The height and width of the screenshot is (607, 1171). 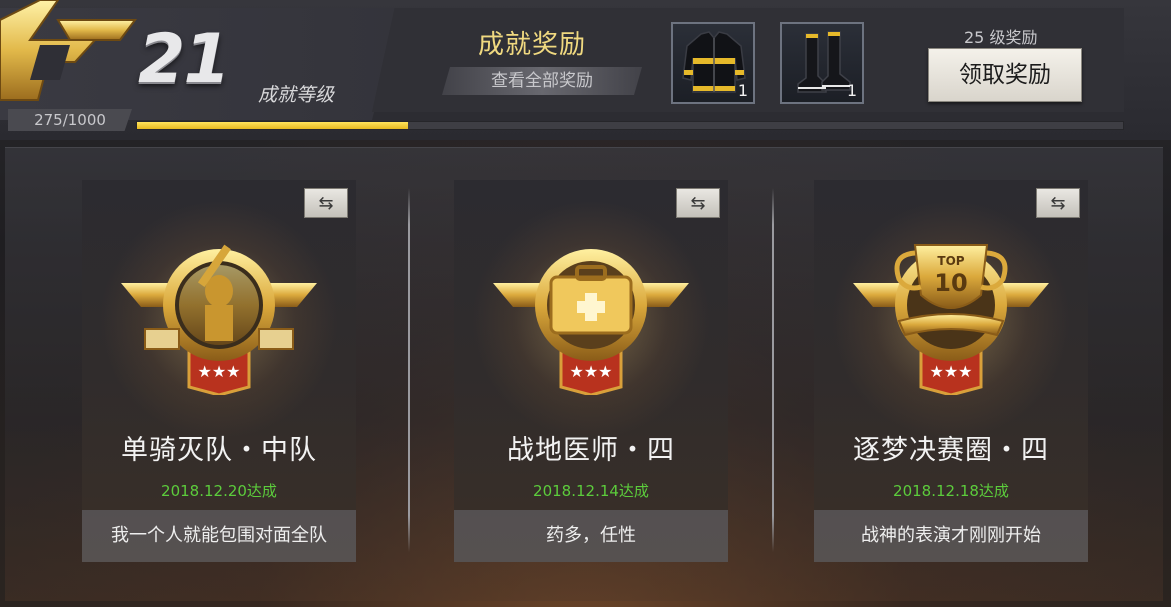 I want to click on medkit-medal-icon: ★★★, so click(x=591, y=322).